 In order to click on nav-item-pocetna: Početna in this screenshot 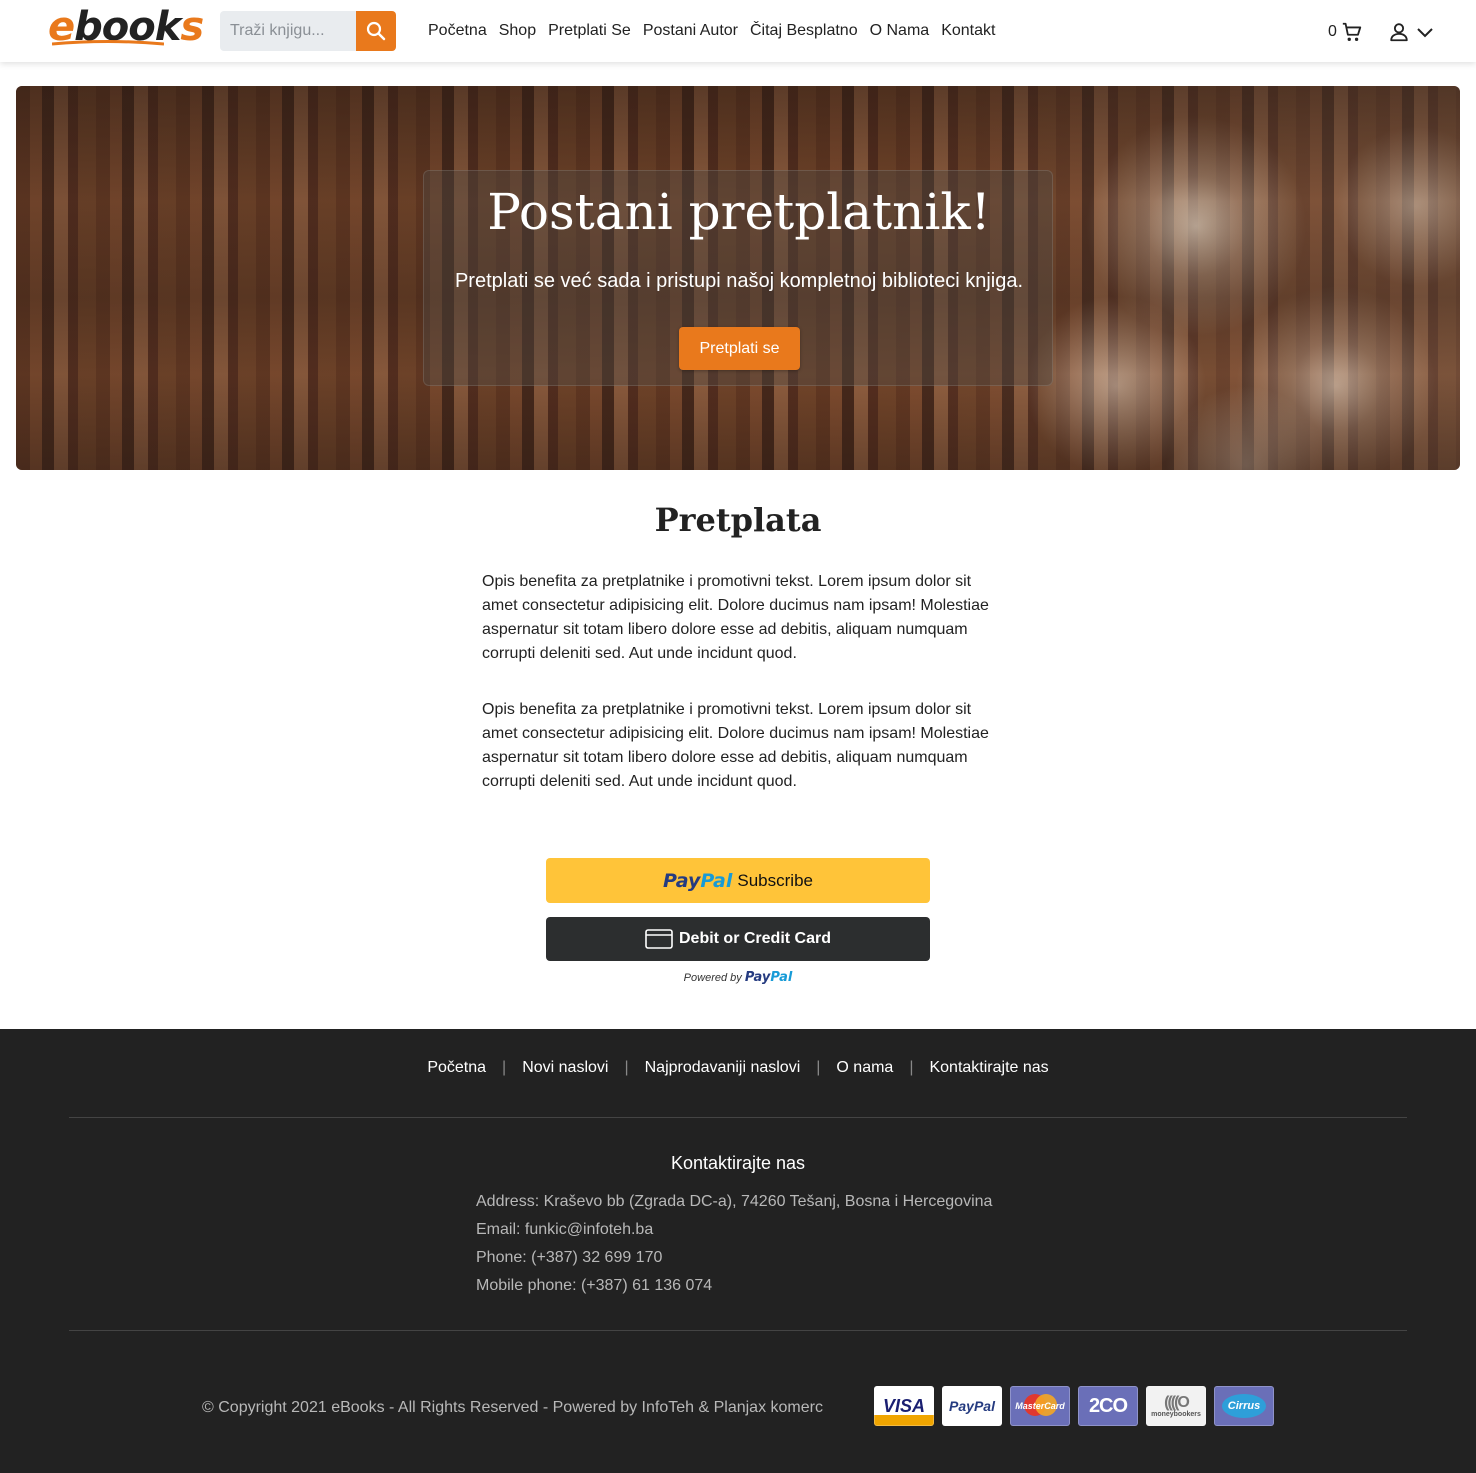, I will do `click(457, 31)`.